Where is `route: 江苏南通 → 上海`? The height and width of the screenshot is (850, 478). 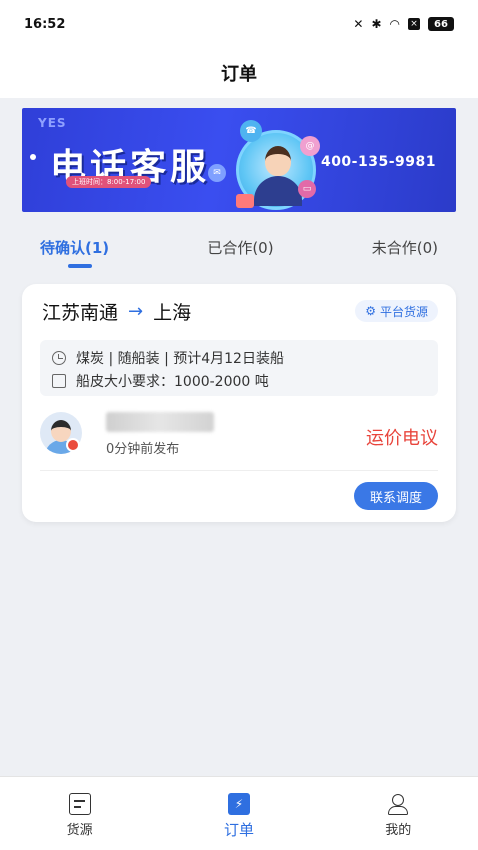 route: 江苏南通 → 上海 is located at coordinates (116, 311).